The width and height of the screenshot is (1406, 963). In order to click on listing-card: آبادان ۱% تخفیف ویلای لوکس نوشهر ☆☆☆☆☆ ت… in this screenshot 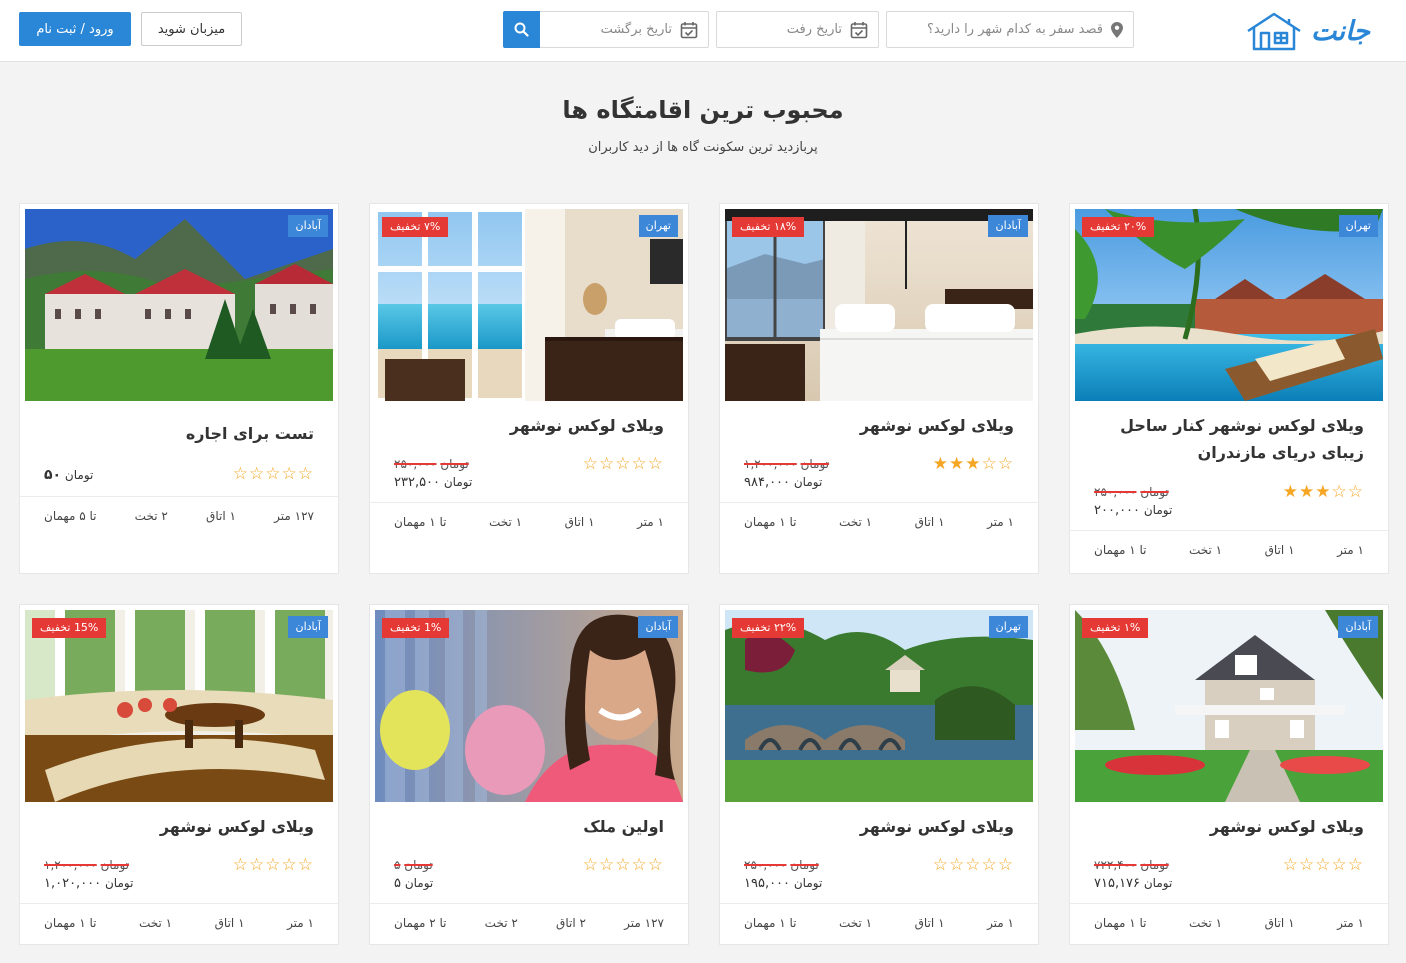, I will do `click(1229, 774)`.